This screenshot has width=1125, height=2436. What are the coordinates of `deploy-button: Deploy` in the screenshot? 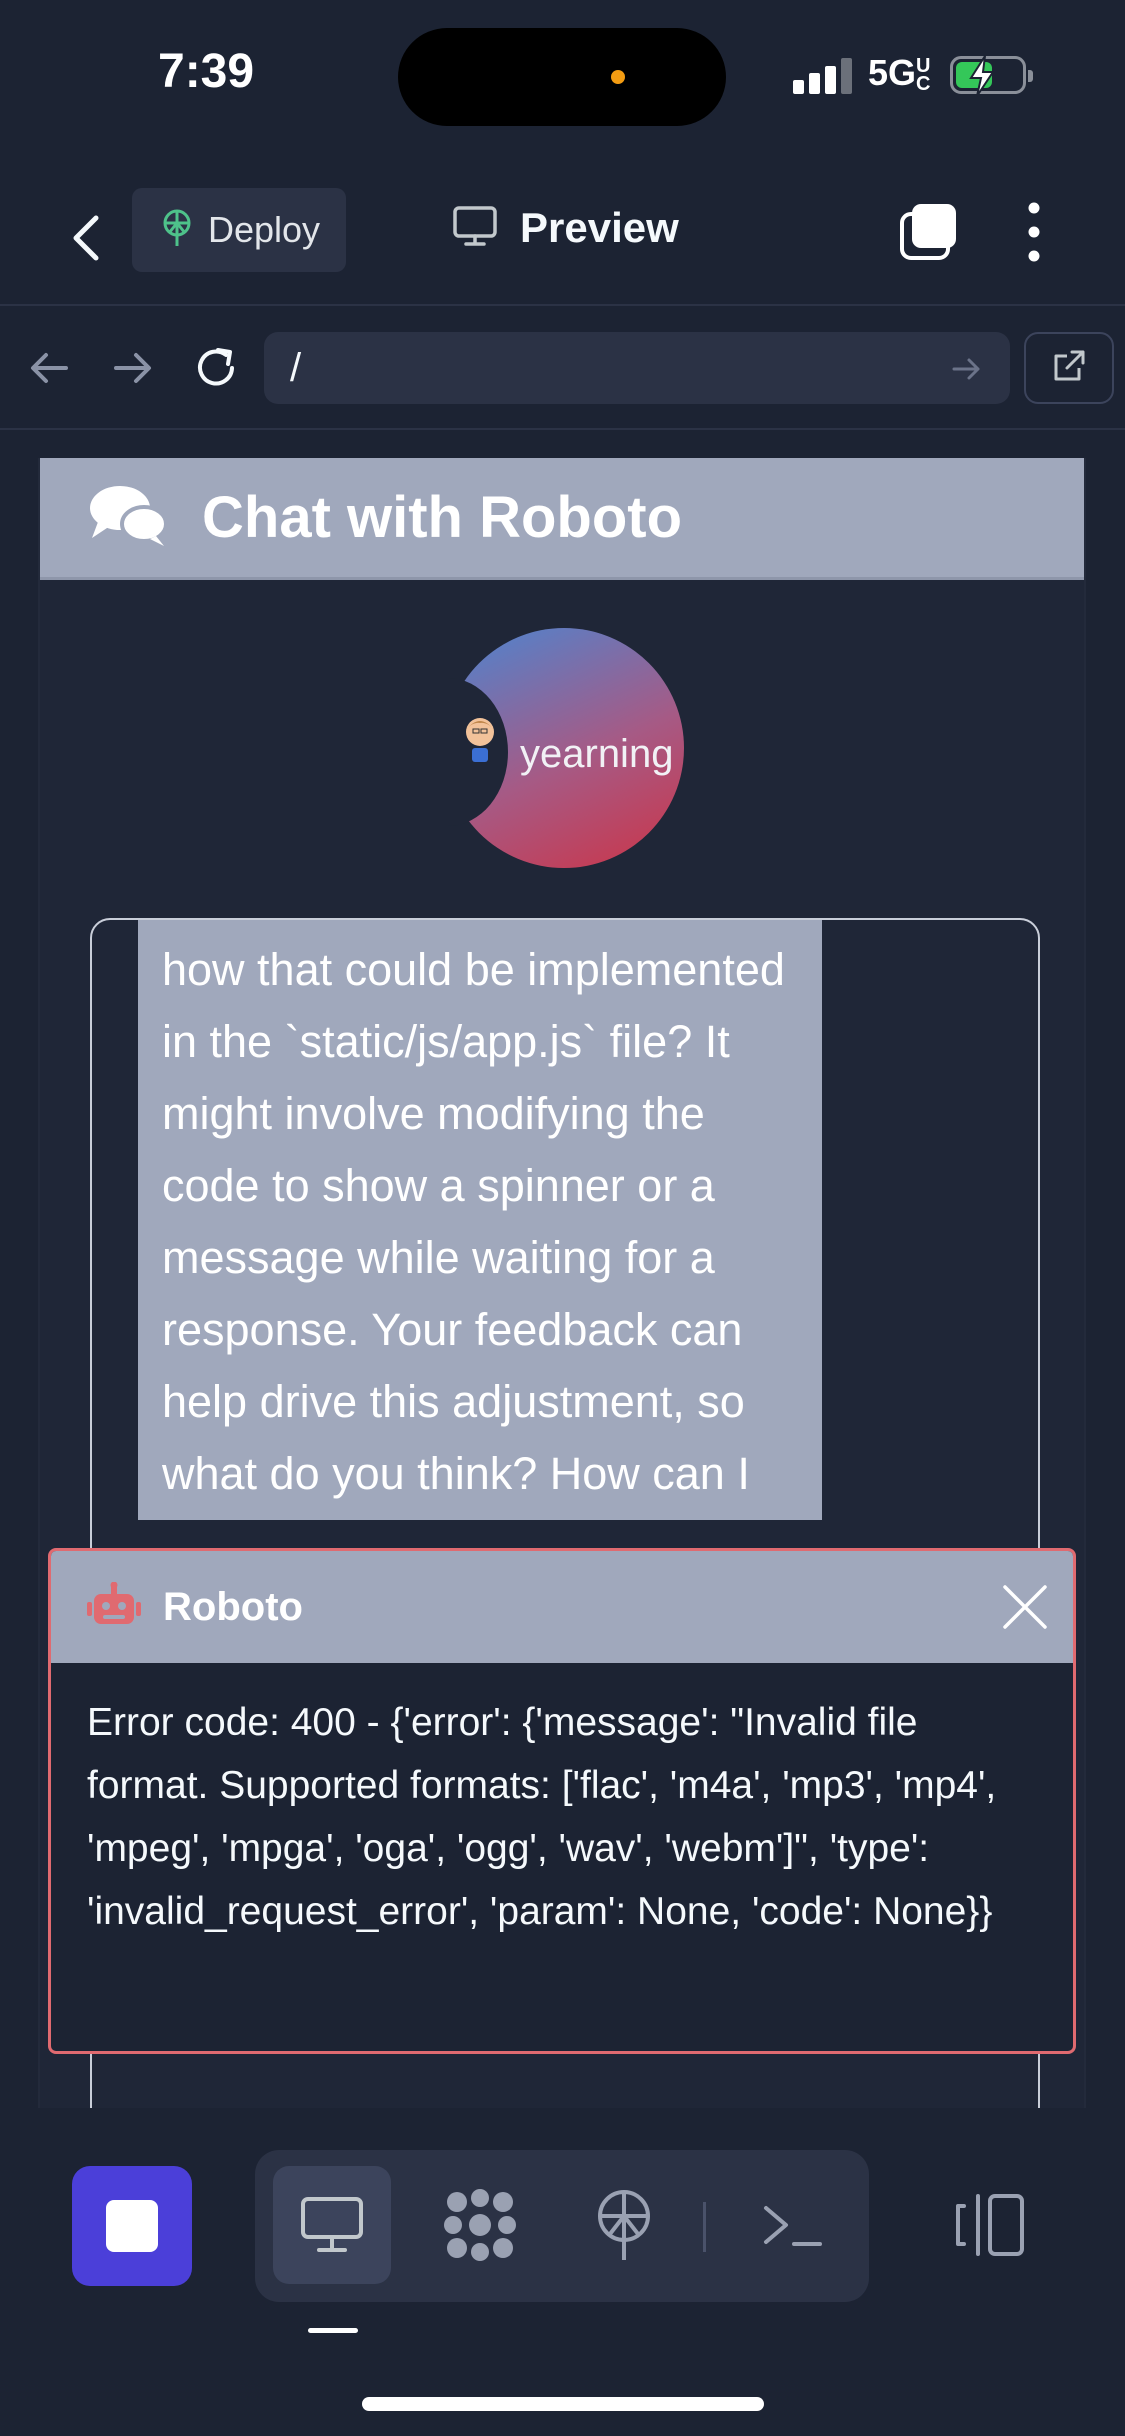 It's located at (239, 230).